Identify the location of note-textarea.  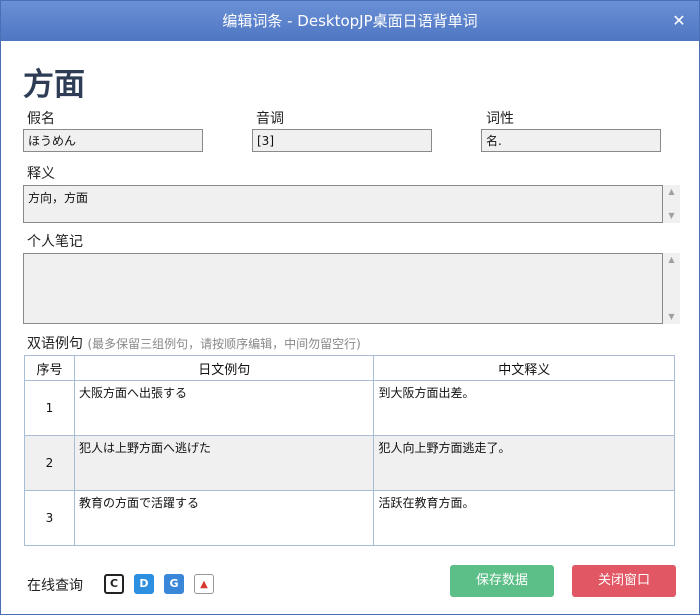
(343, 288).